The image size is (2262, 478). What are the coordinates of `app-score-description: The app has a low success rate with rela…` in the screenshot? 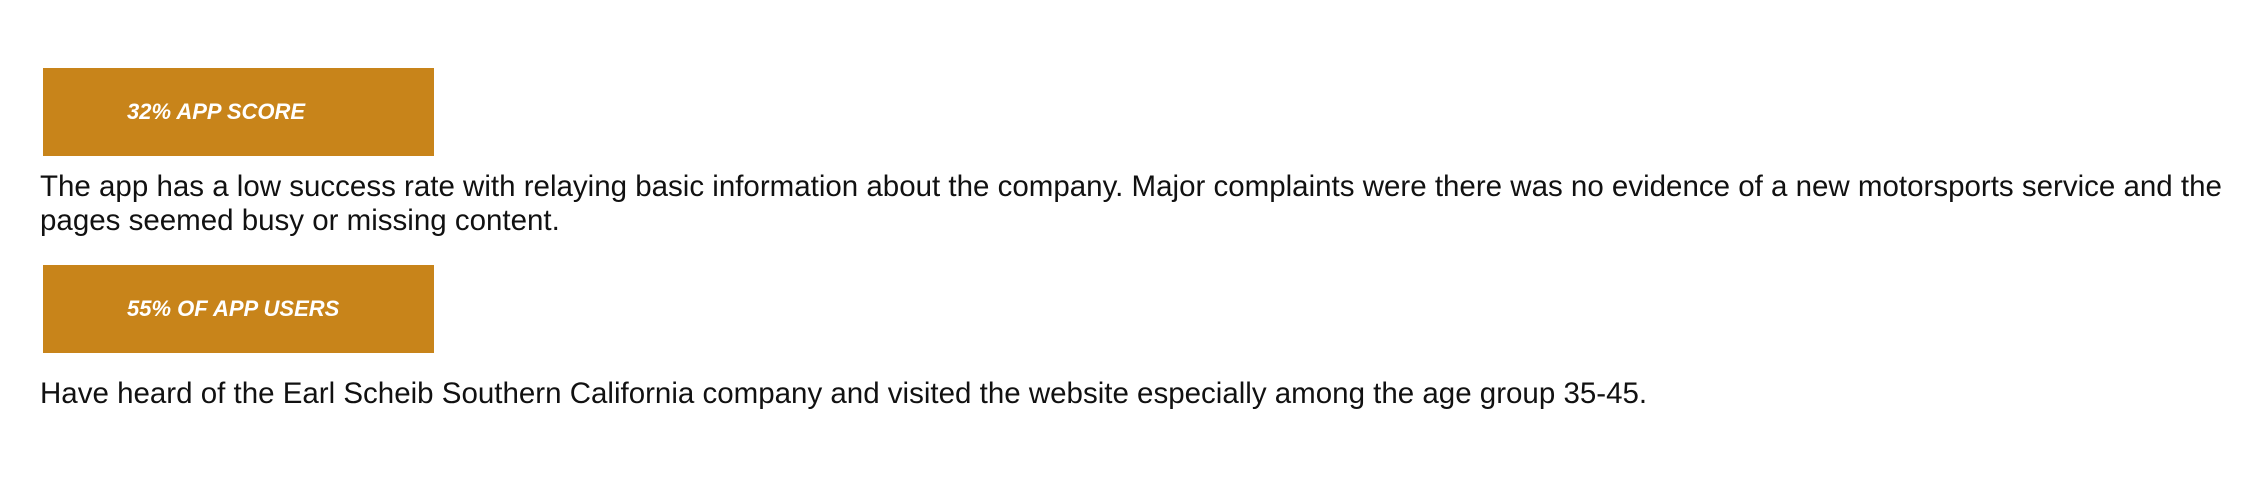 It's located at (1131, 203).